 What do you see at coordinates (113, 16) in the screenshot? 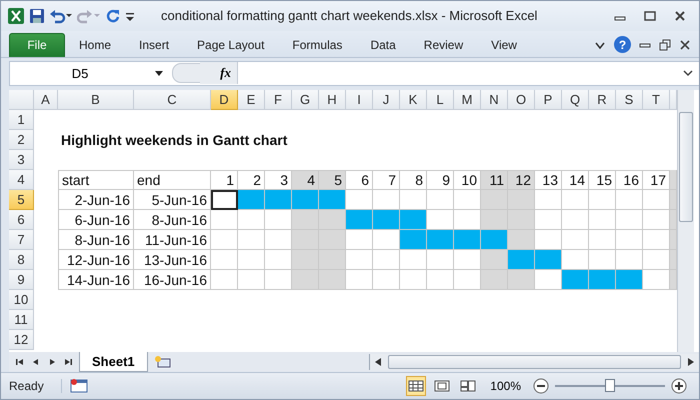
I see `refresh-icon` at bounding box center [113, 16].